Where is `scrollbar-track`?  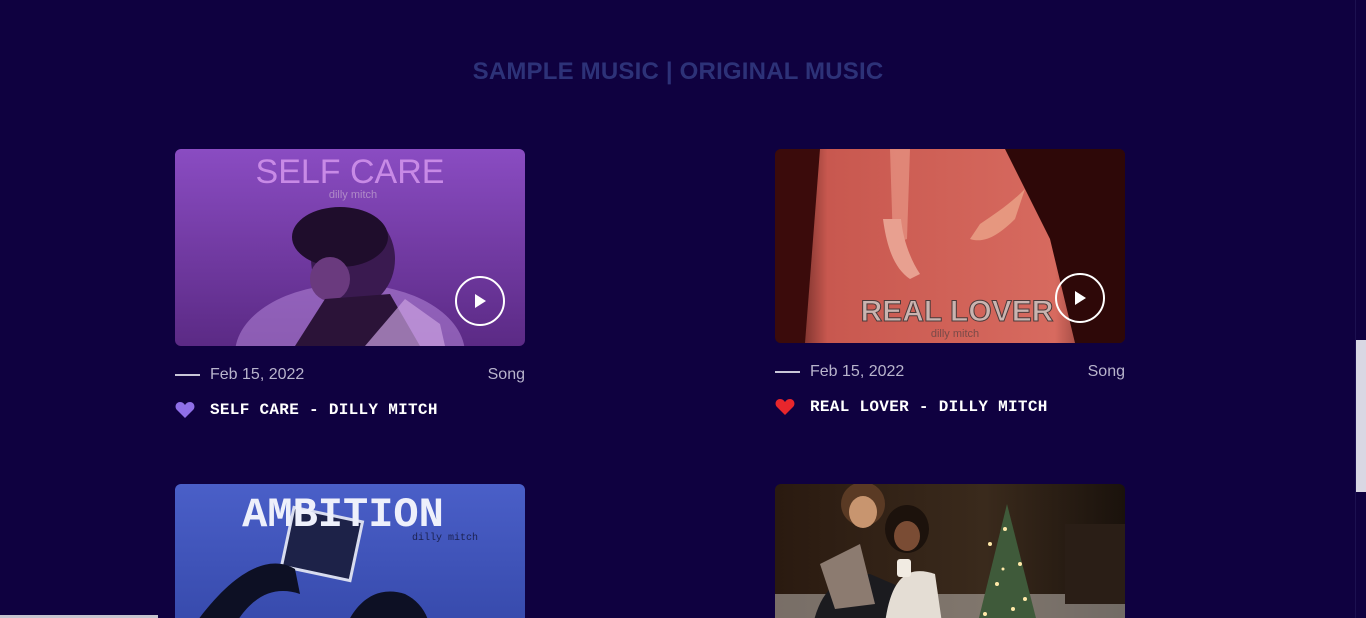
scrollbar-track is located at coordinates (1360, 309).